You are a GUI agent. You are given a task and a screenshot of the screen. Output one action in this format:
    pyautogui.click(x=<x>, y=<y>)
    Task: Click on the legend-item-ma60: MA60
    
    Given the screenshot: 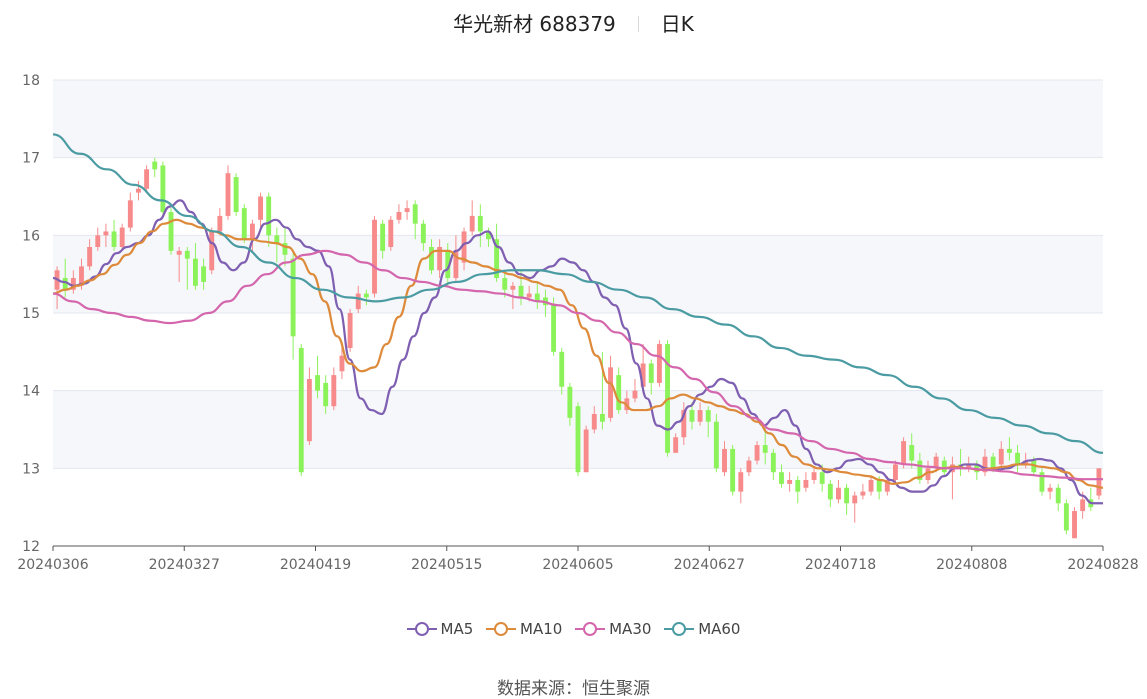 What is the action you would take?
    pyautogui.click(x=702, y=629)
    